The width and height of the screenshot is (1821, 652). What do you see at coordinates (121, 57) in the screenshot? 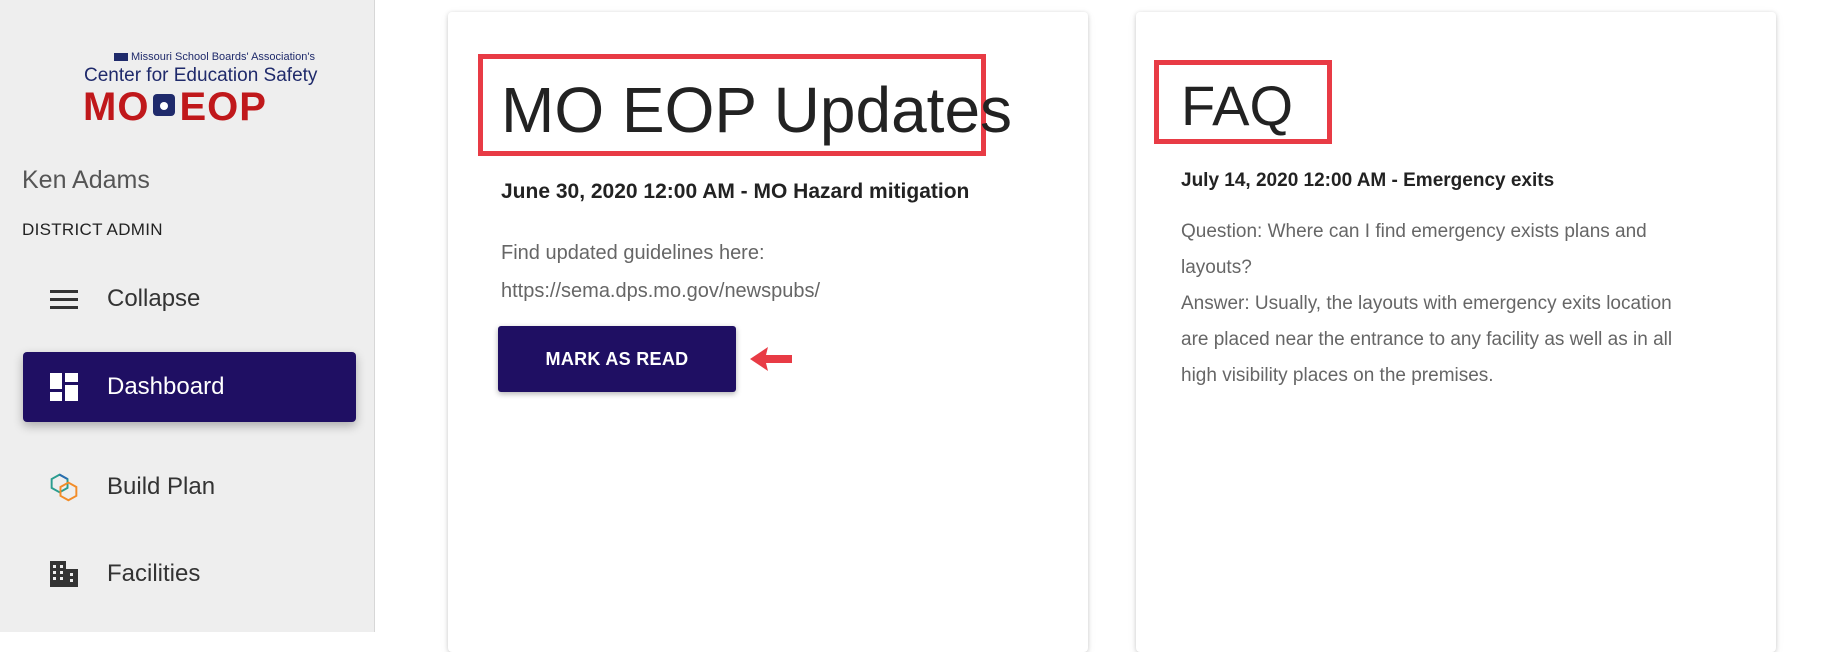
I see `flag-icon` at bounding box center [121, 57].